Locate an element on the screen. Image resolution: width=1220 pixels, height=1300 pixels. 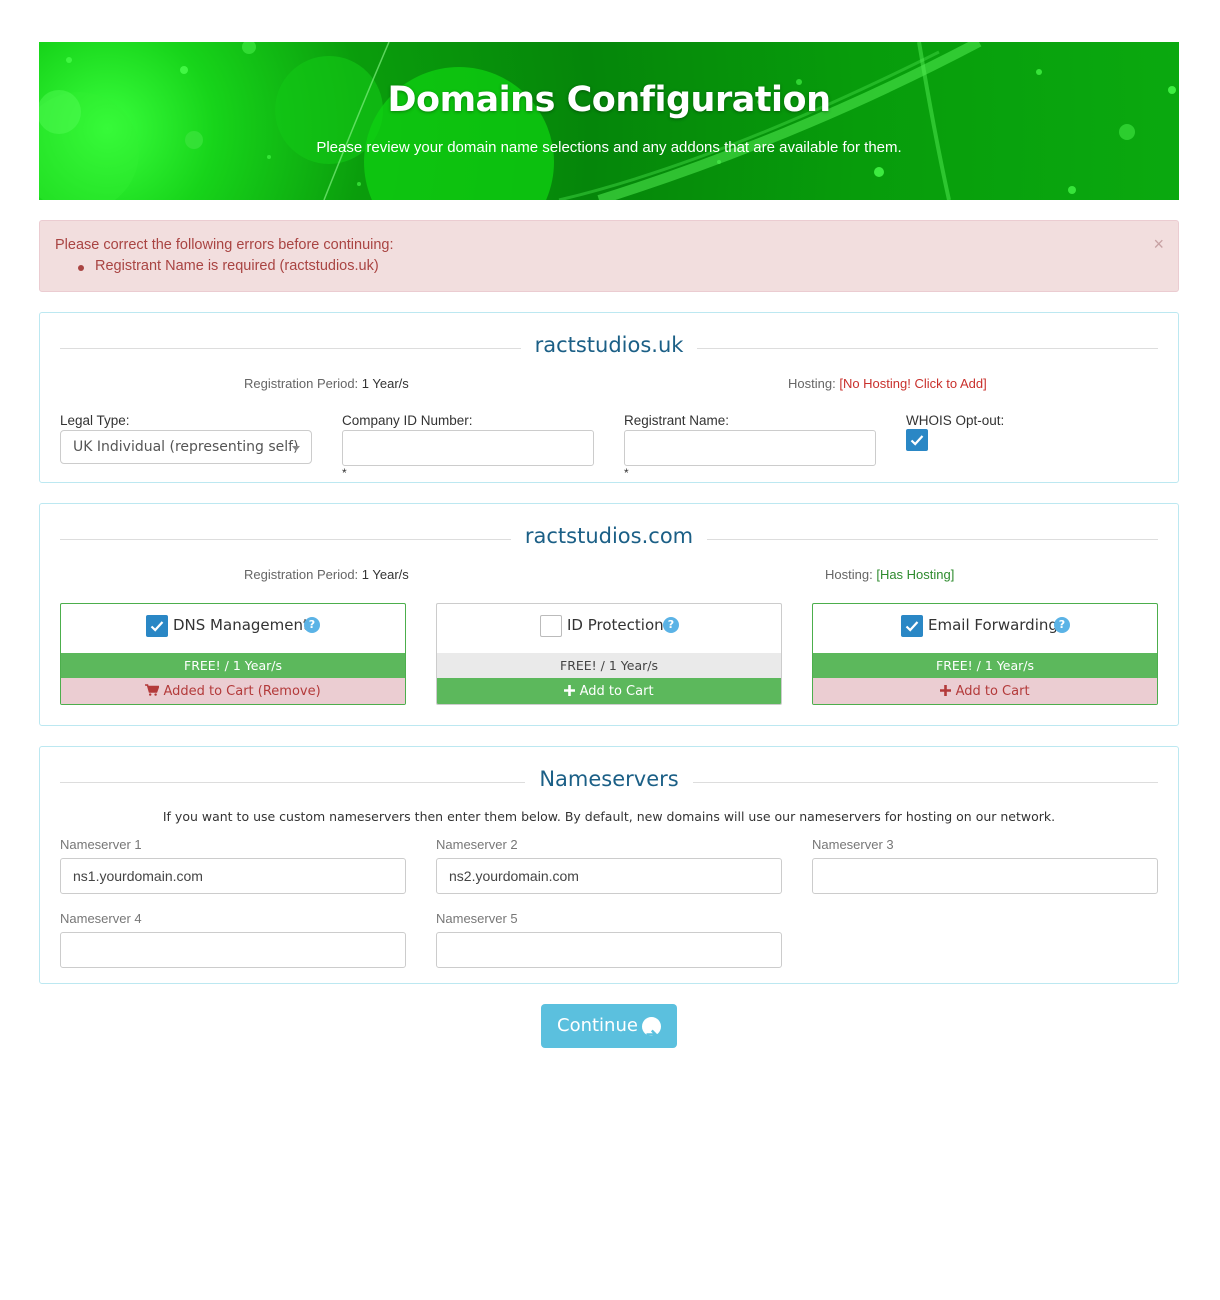
nameserver-2-label: Nameserver 2 is located at coordinates (477, 844).